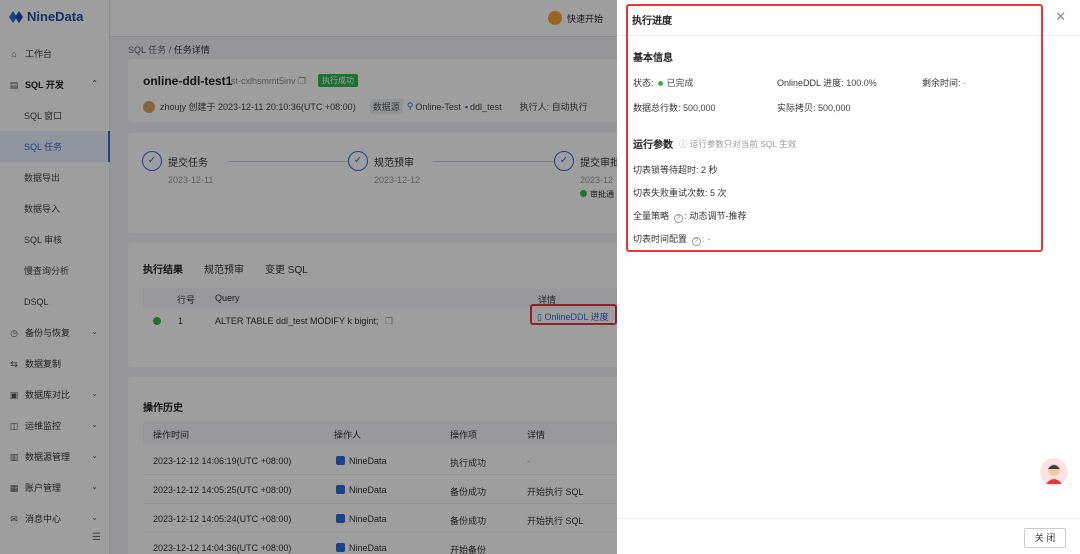  I want to click on support-avatar-icon, so click(1054, 472).